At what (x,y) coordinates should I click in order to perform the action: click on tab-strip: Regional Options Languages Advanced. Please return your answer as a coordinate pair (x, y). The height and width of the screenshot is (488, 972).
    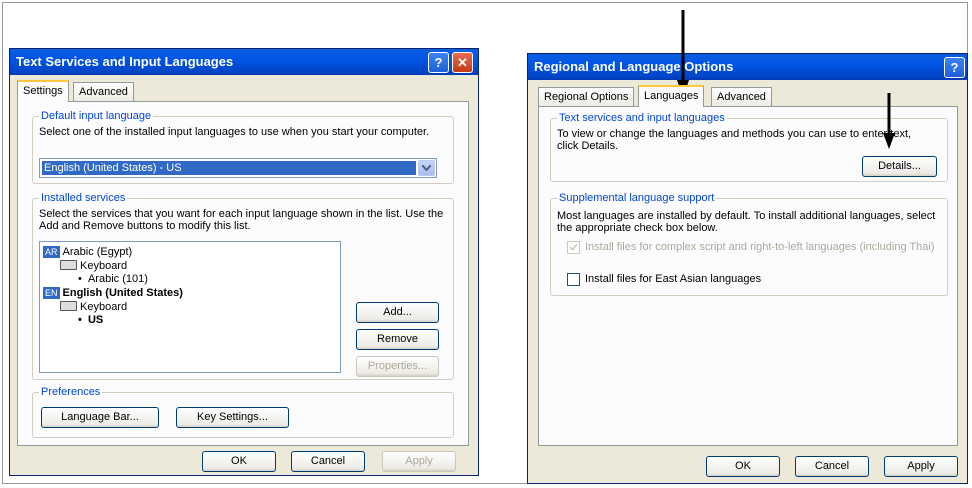
    Looking at the image, I should click on (688, 96).